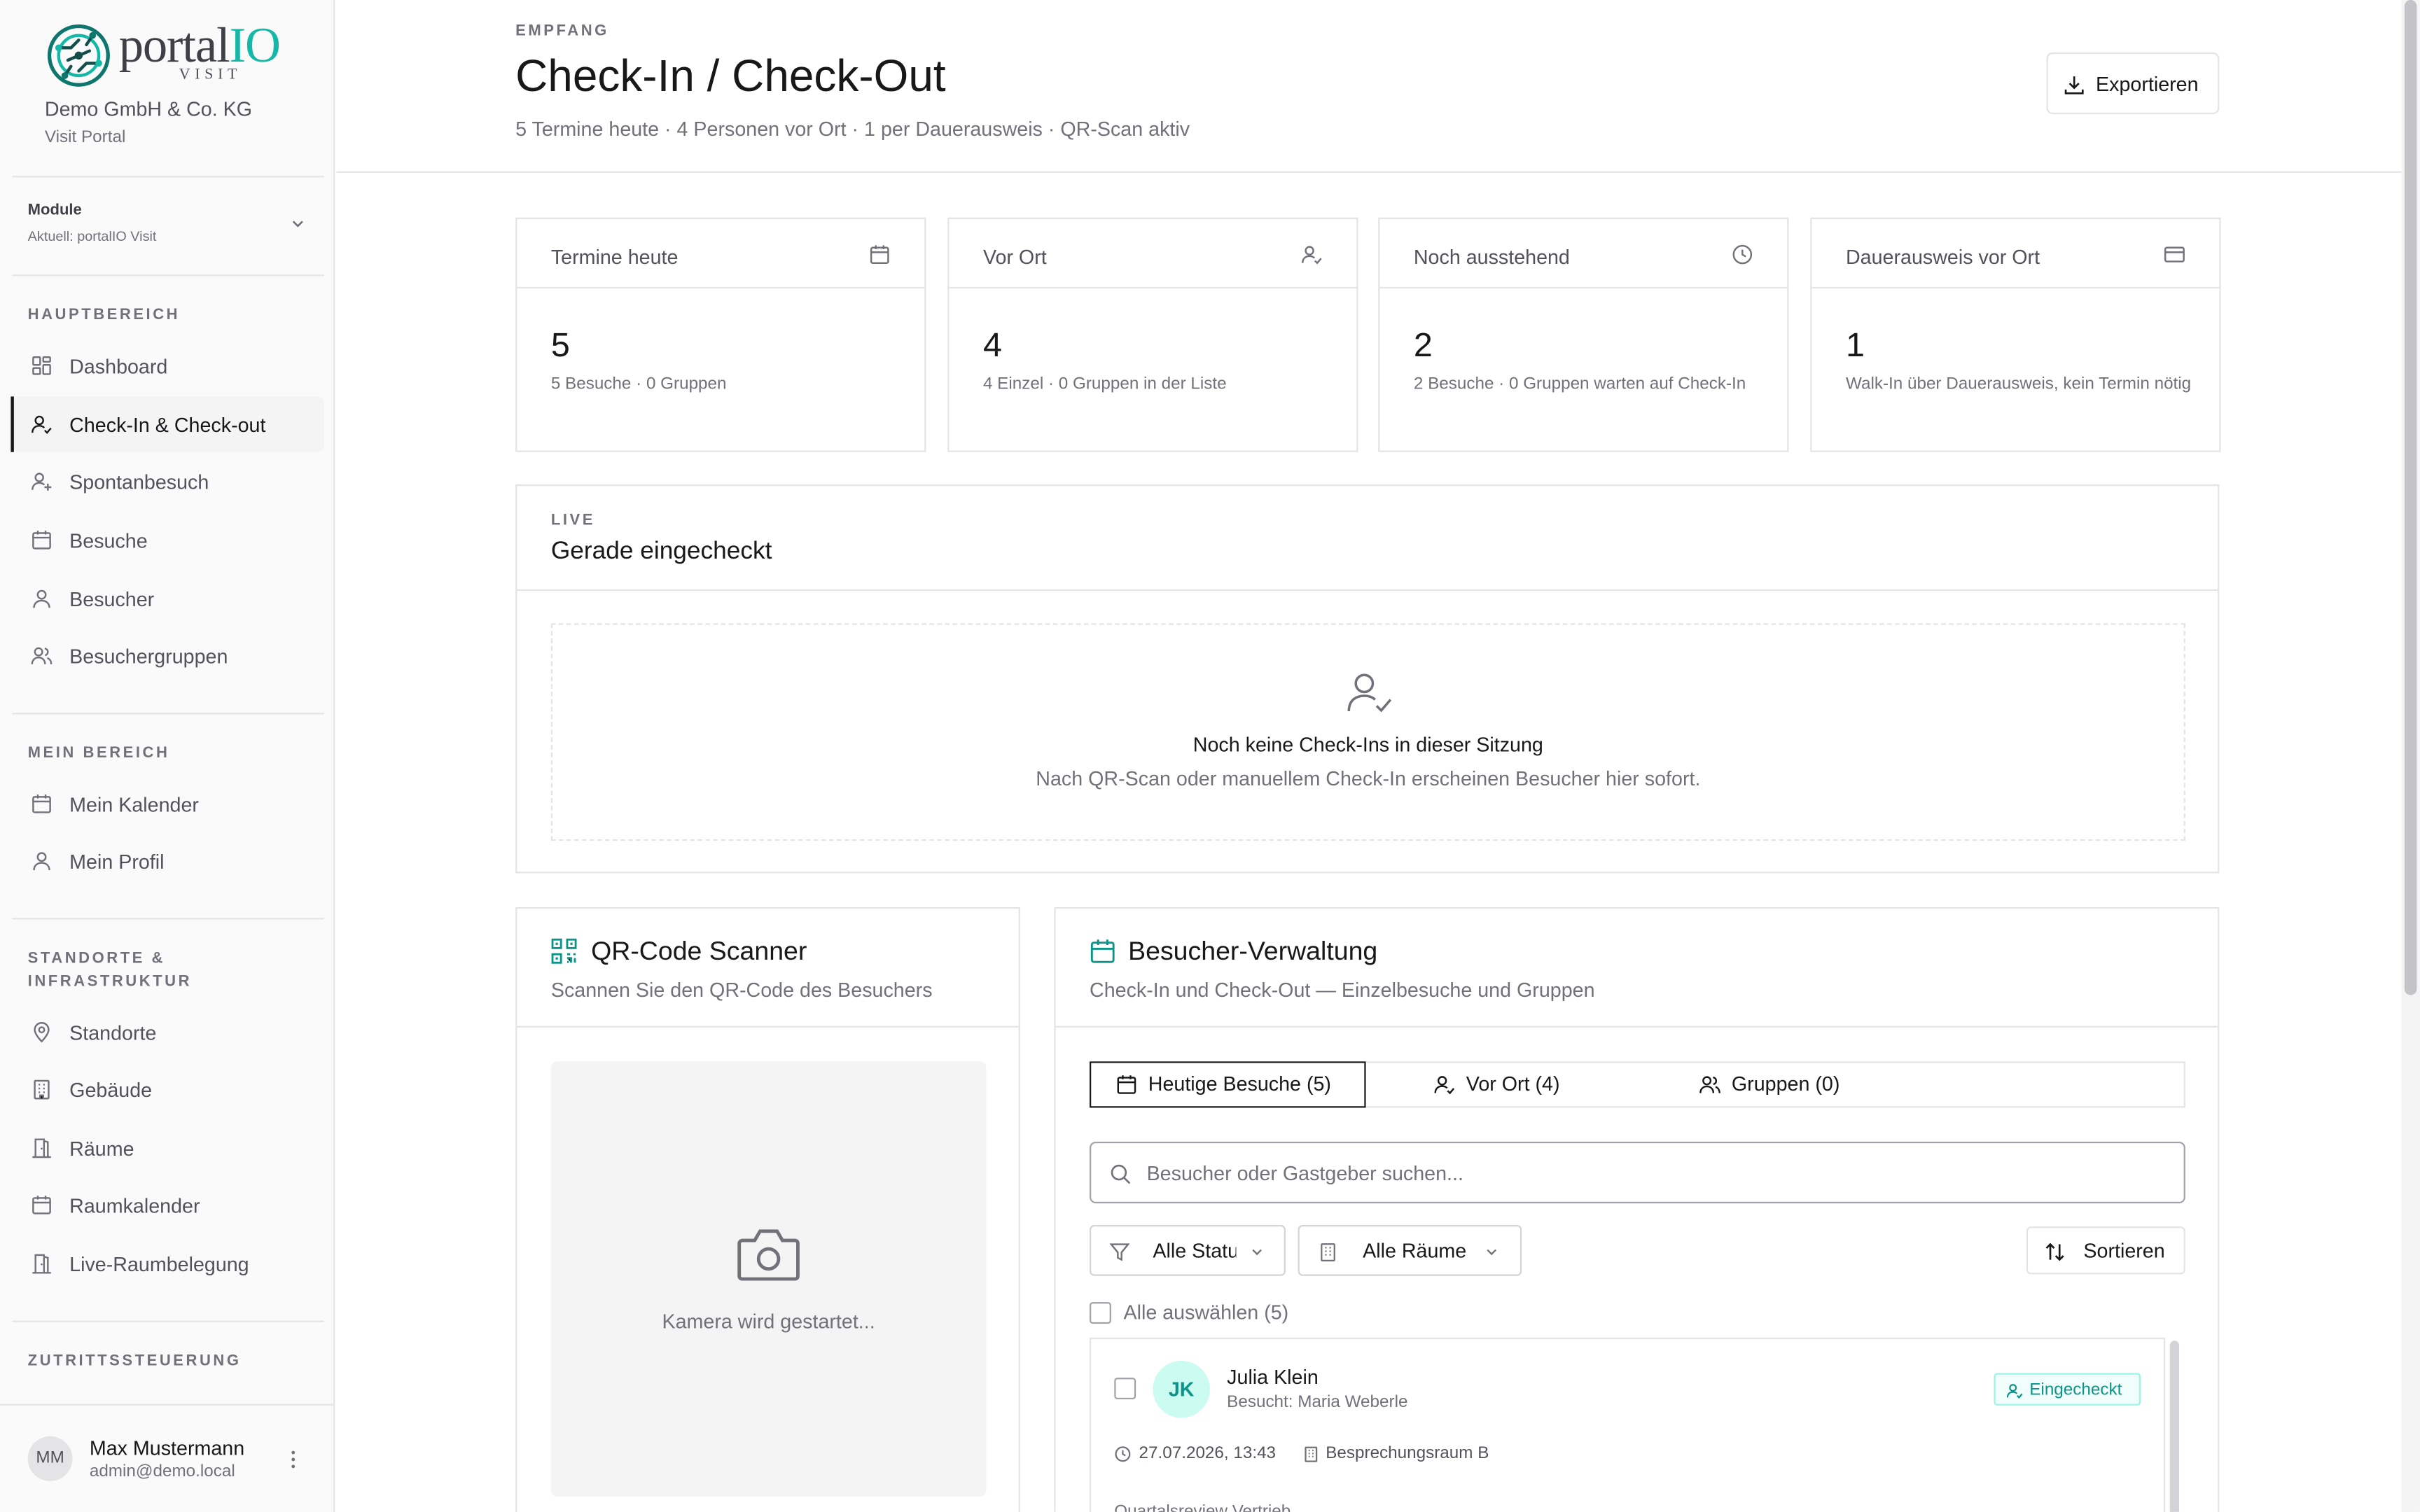 The height and width of the screenshot is (1512, 2420). Describe the element at coordinates (168, 1088) in the screenshot. I see `sidebar-item-gebaeude: Gebäude` at that location.